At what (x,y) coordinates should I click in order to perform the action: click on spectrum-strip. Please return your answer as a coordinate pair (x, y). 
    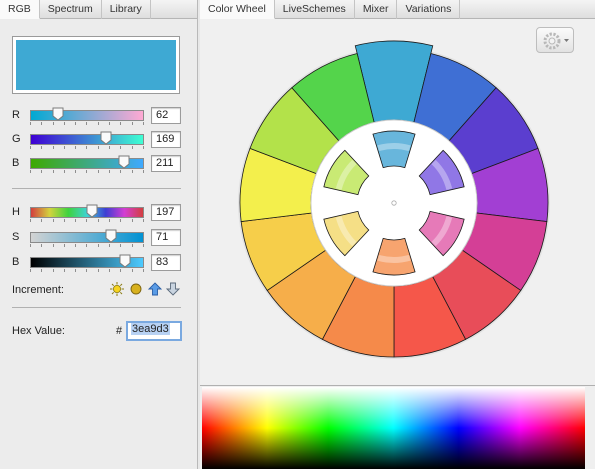
    Looking at the image, I should click on (393, 428).